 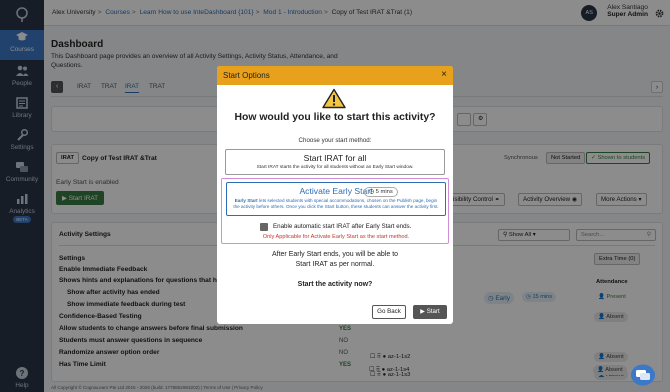 I want to click on early-start-term: Early Start, so click(x=246, y=200).